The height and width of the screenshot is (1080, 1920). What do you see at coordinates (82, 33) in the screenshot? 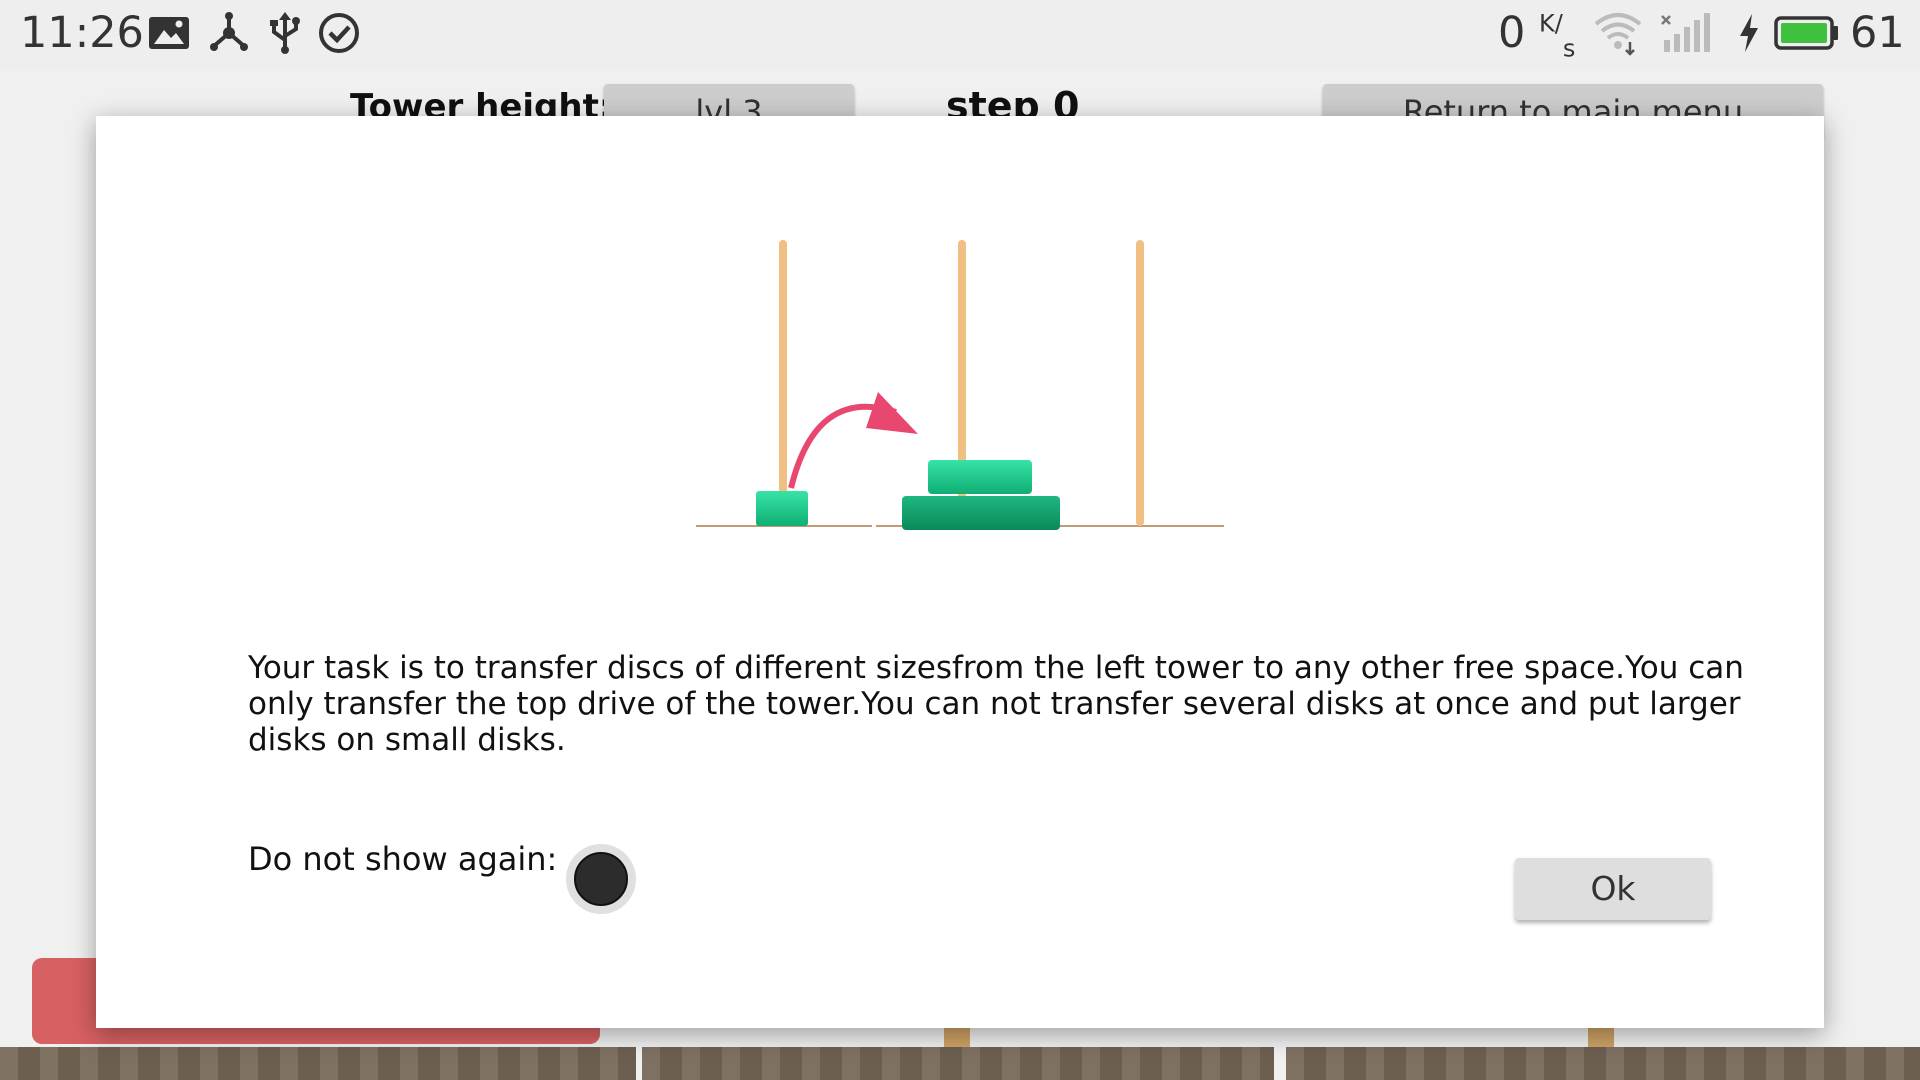
I see `status-time: 11:26` at bounding box center [82, 33].